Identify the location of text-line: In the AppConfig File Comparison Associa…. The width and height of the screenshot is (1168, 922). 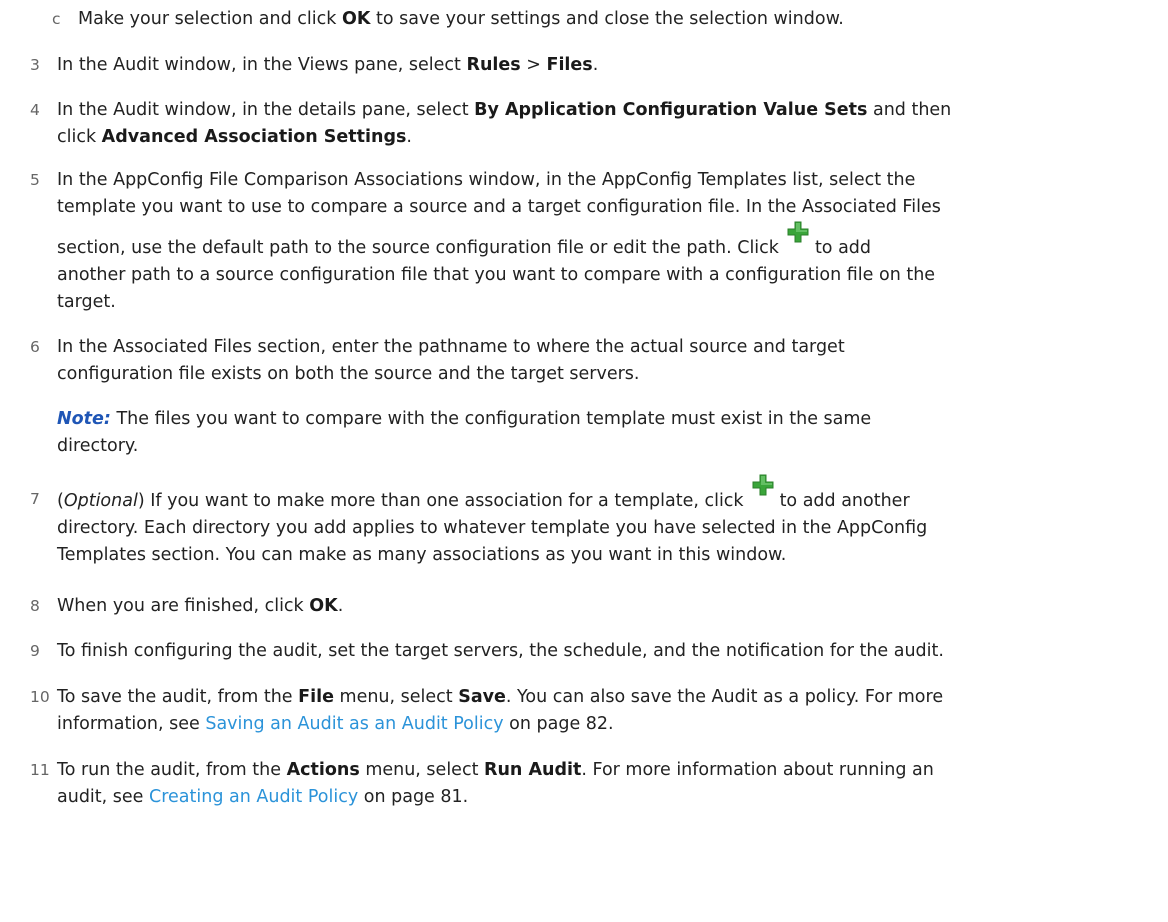
(486, 180).